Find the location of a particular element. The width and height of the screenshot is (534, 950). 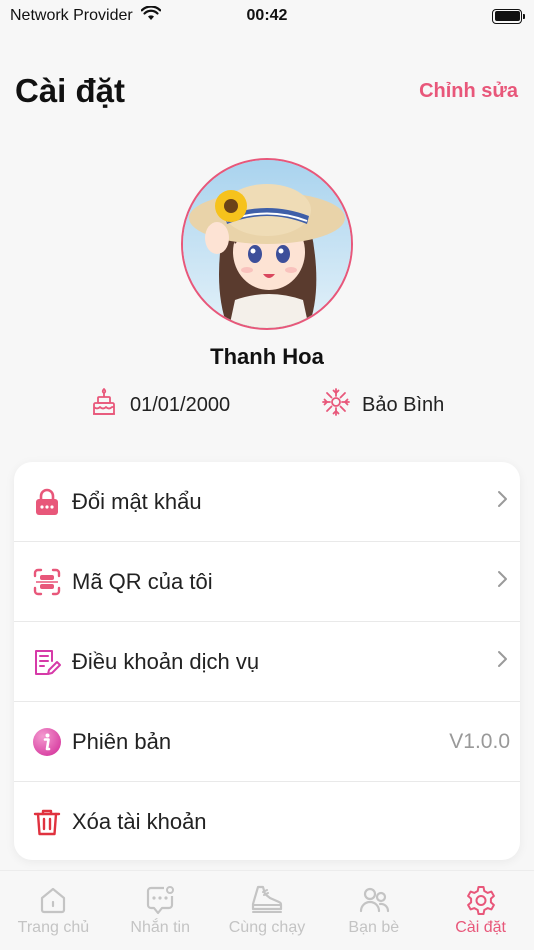

tab-label: Cùng chạy is located at coordinates (267, 927).